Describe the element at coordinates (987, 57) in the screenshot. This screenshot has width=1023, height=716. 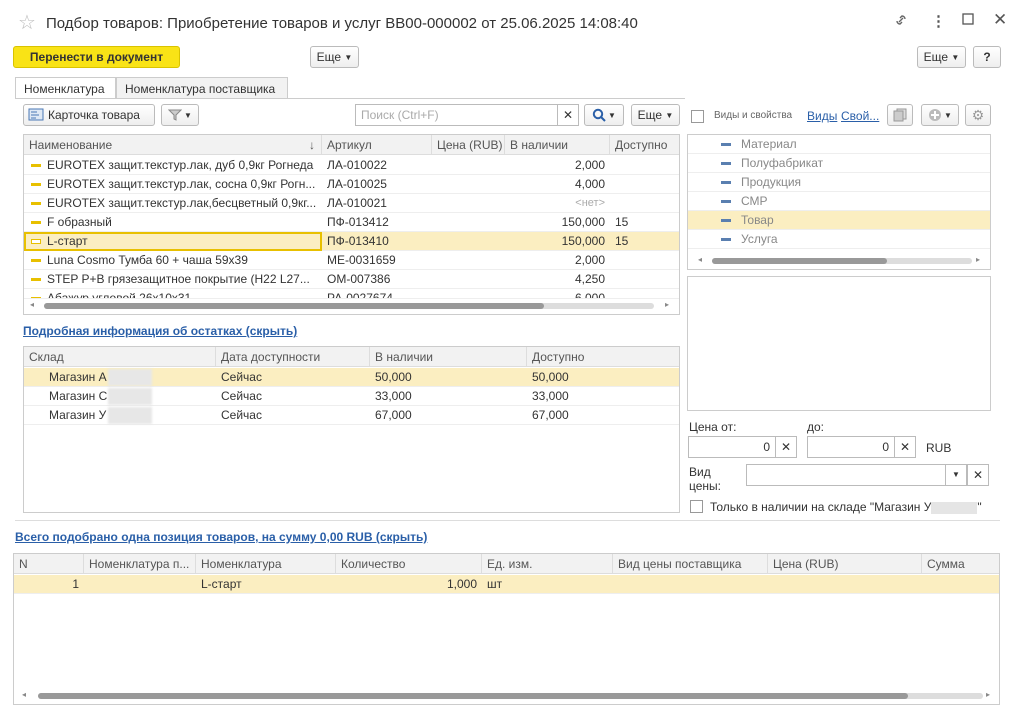
I see `help-button: ?` at that location.